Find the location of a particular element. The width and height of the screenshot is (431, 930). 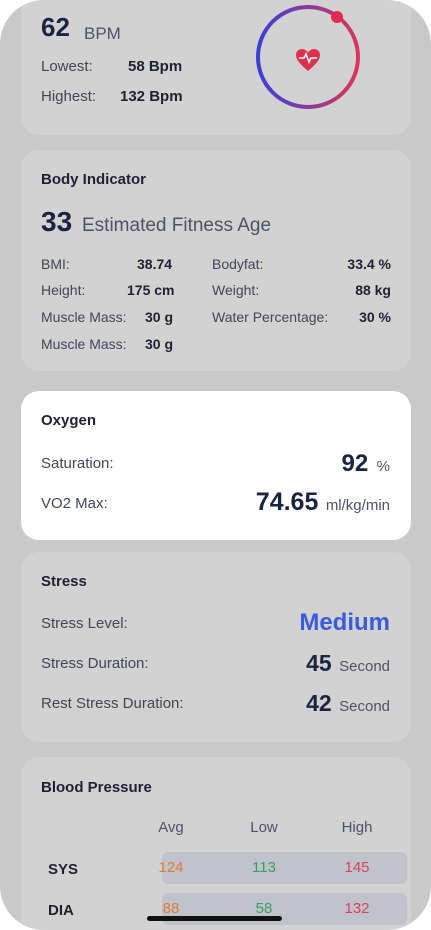

stress-level-value: Medium is located at coordinates (344, 622).